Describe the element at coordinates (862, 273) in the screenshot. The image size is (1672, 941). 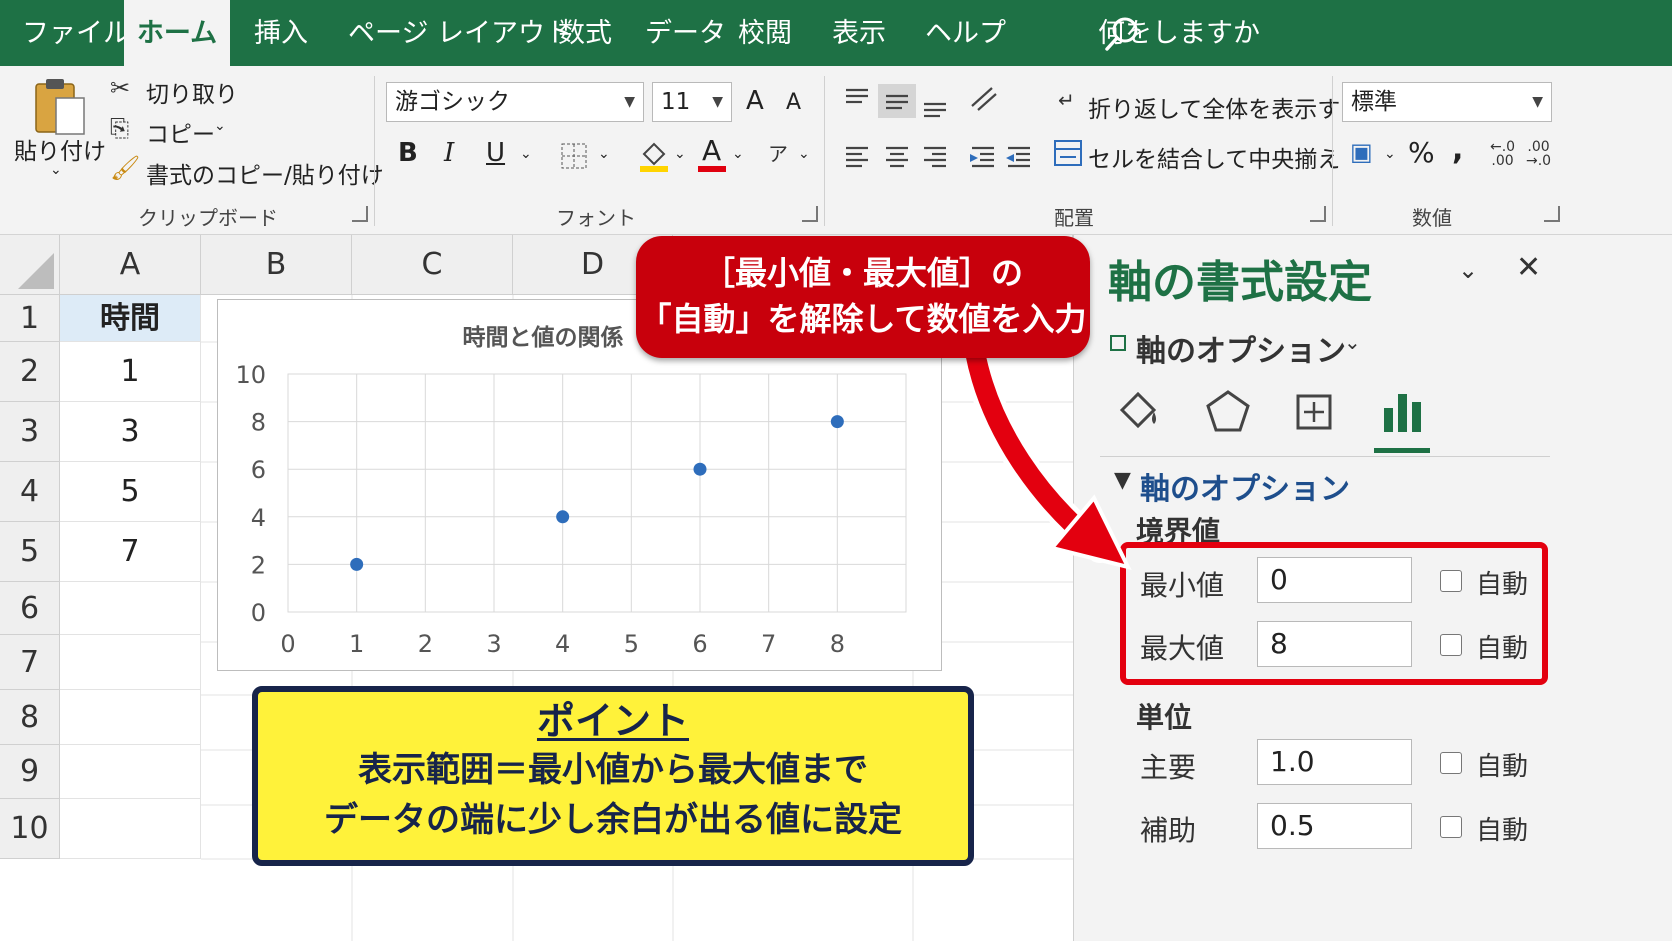
I see `instruction-callout-line1: ［最小値・最大値］の` at that location.